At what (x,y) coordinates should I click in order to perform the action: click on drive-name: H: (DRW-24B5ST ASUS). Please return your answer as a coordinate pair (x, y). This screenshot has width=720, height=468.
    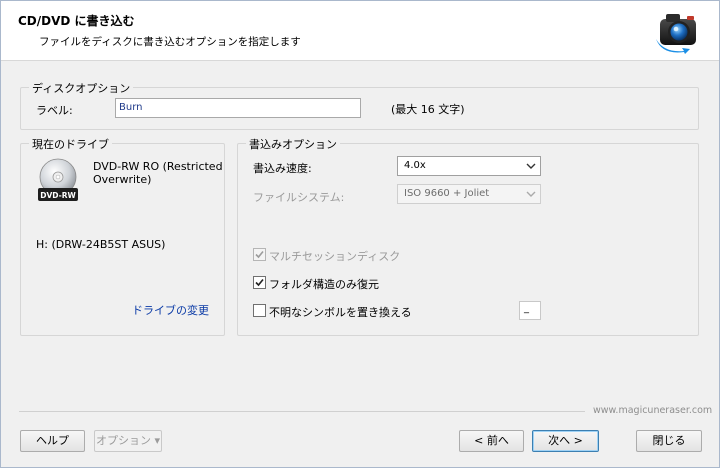
    Looking at the image, I should click on (101, 244).